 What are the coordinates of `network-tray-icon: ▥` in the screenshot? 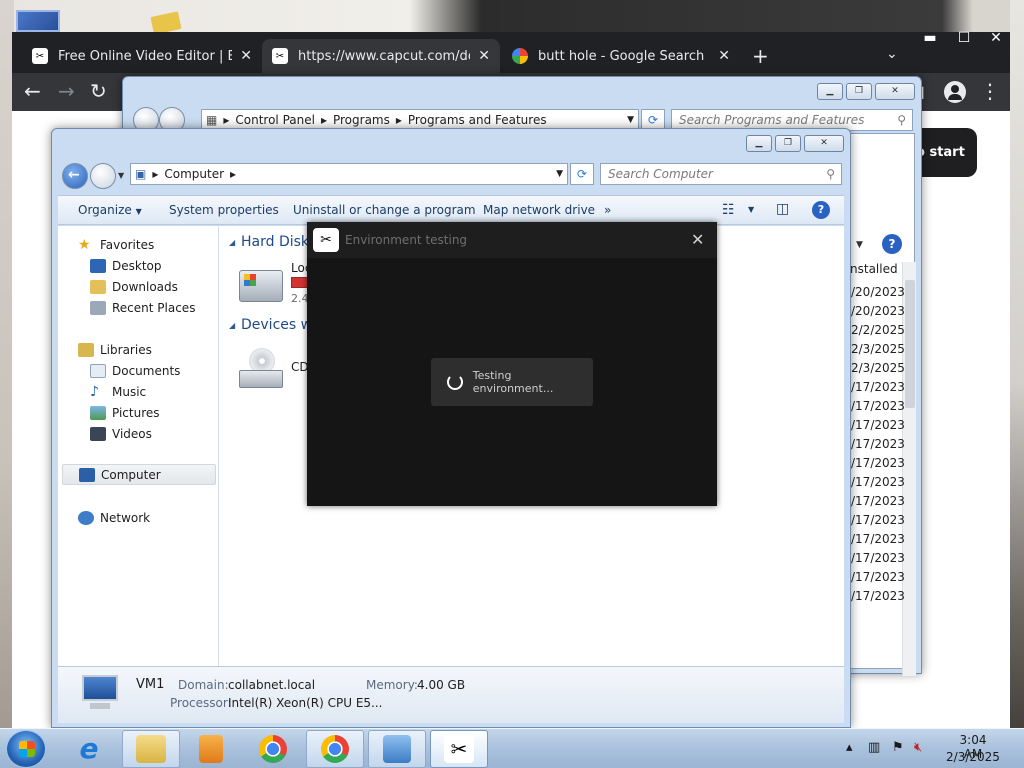 It's located at (874, 747).